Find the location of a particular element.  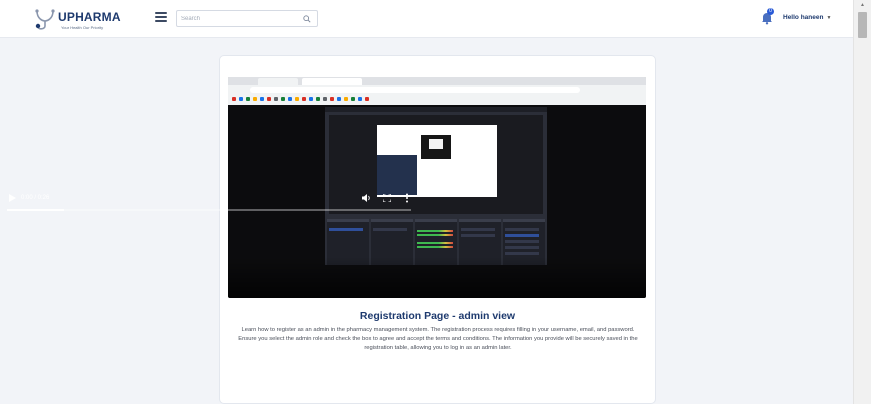

page-scrollbar: ▲ is located at coordinates (862, 202).